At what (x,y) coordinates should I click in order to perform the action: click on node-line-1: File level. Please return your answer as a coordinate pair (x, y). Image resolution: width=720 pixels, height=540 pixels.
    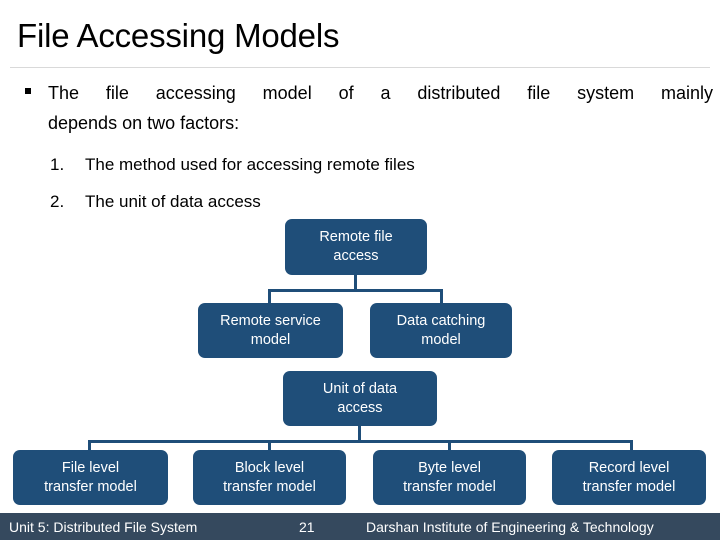
    Looking at the image, I should click on (90, 467).